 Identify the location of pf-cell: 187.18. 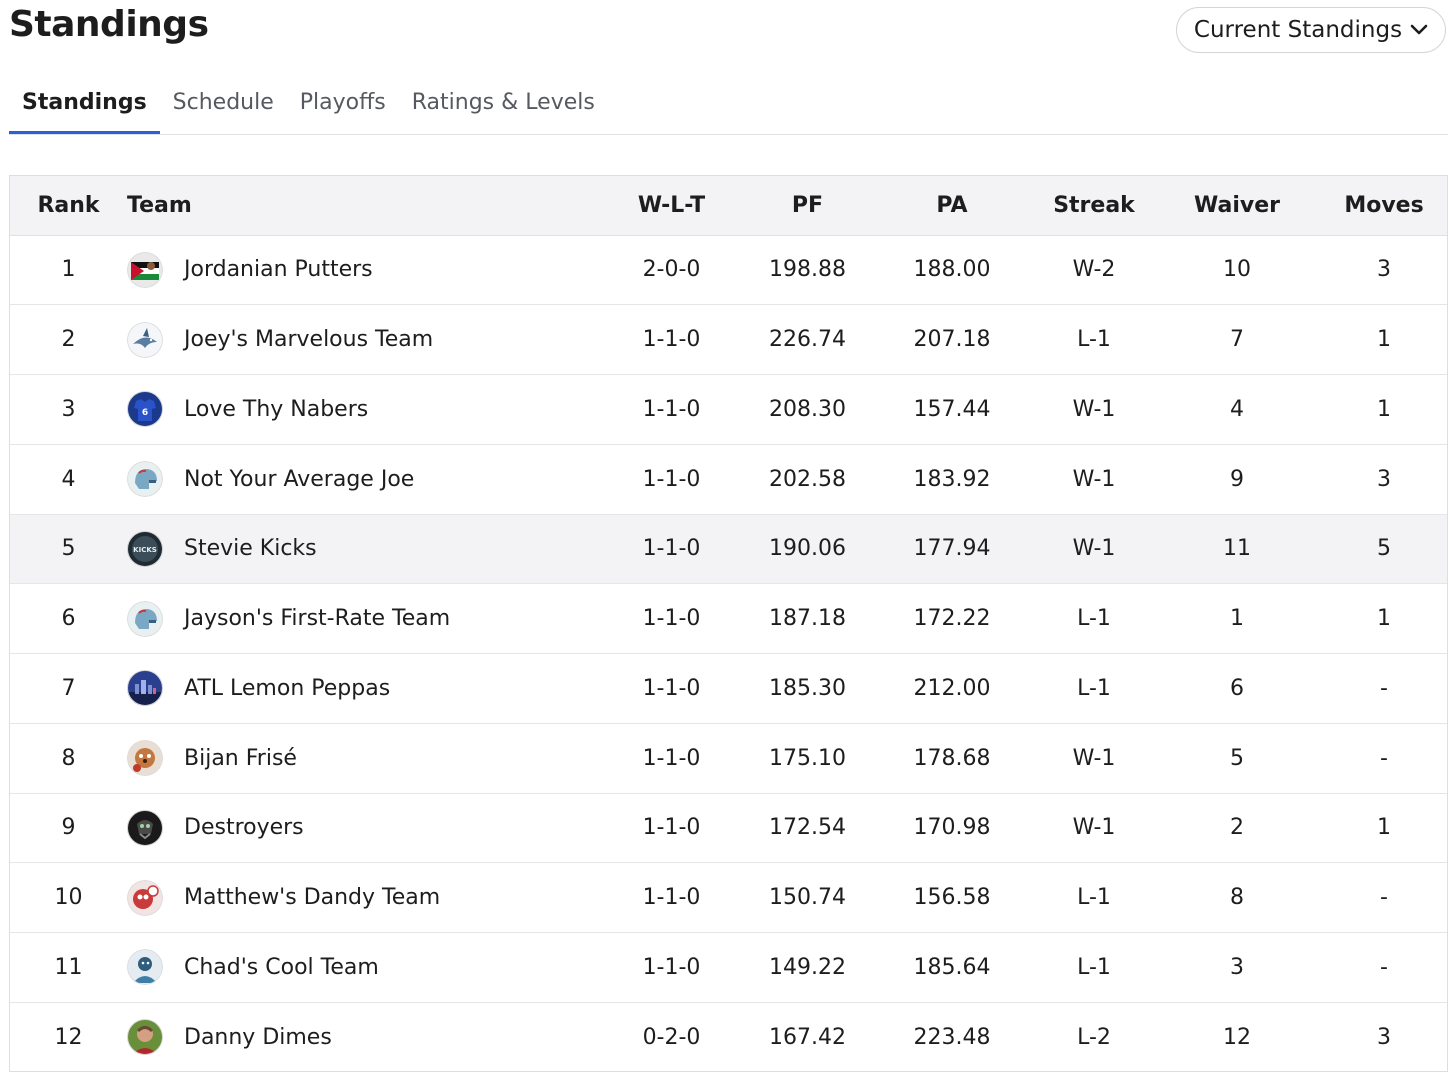
(807, 618).